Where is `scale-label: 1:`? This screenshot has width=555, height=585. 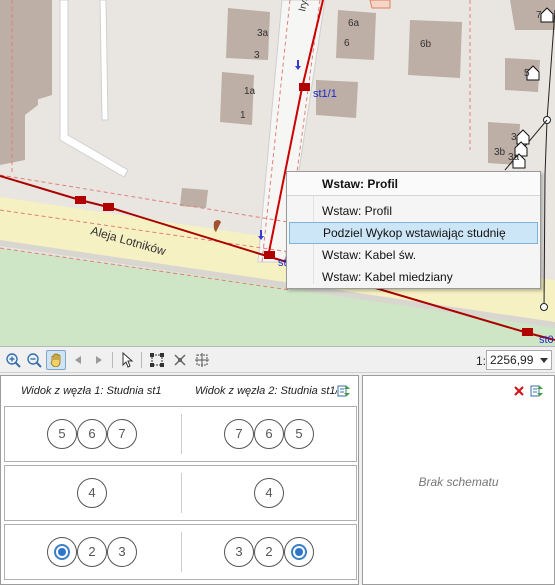
scale-label: 1: is located at coordinates (481, 361).